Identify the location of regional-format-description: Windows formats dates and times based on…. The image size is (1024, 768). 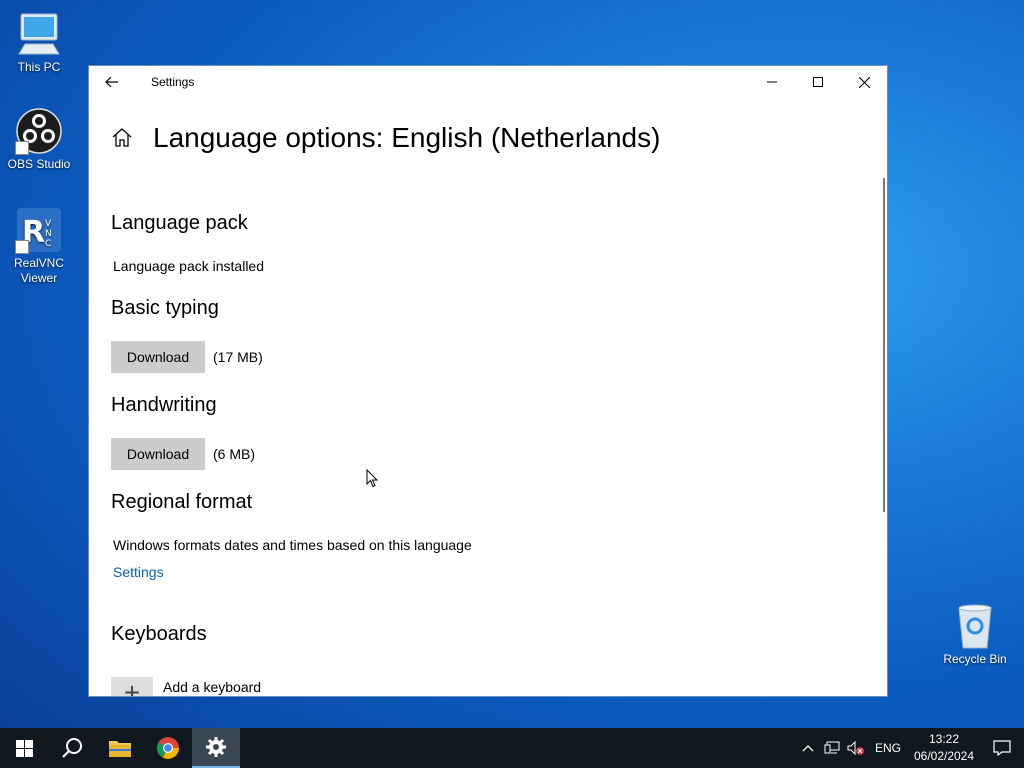
(292, 545).